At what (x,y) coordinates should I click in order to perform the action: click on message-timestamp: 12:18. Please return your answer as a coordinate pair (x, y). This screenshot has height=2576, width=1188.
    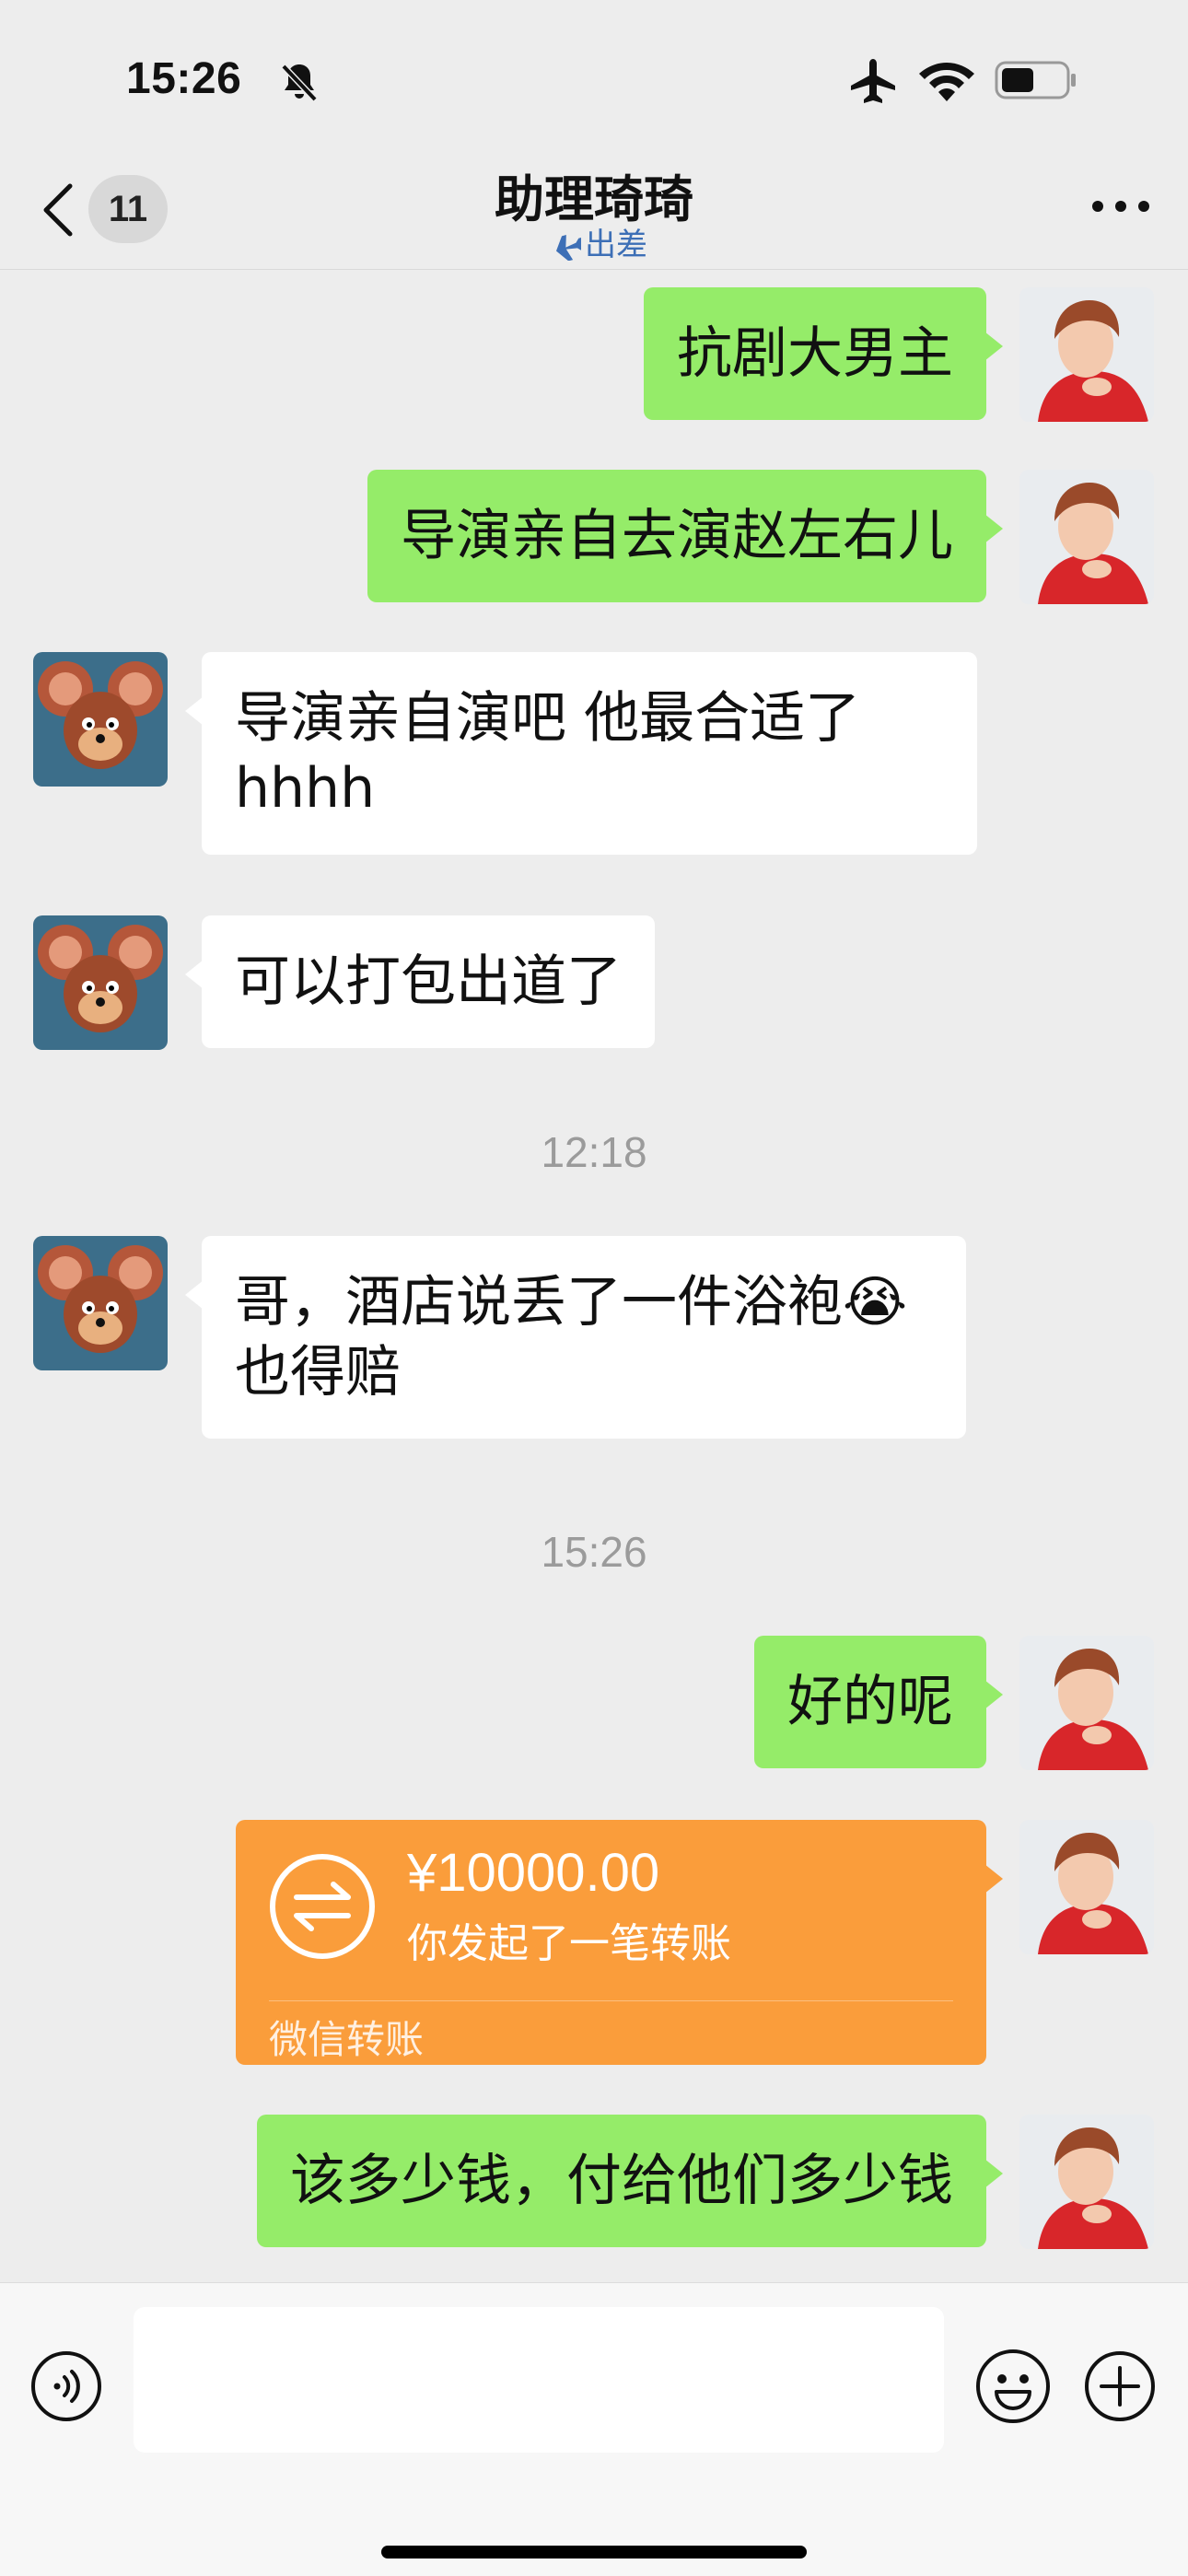
    Looking at the image, I should click on (594, 1152).